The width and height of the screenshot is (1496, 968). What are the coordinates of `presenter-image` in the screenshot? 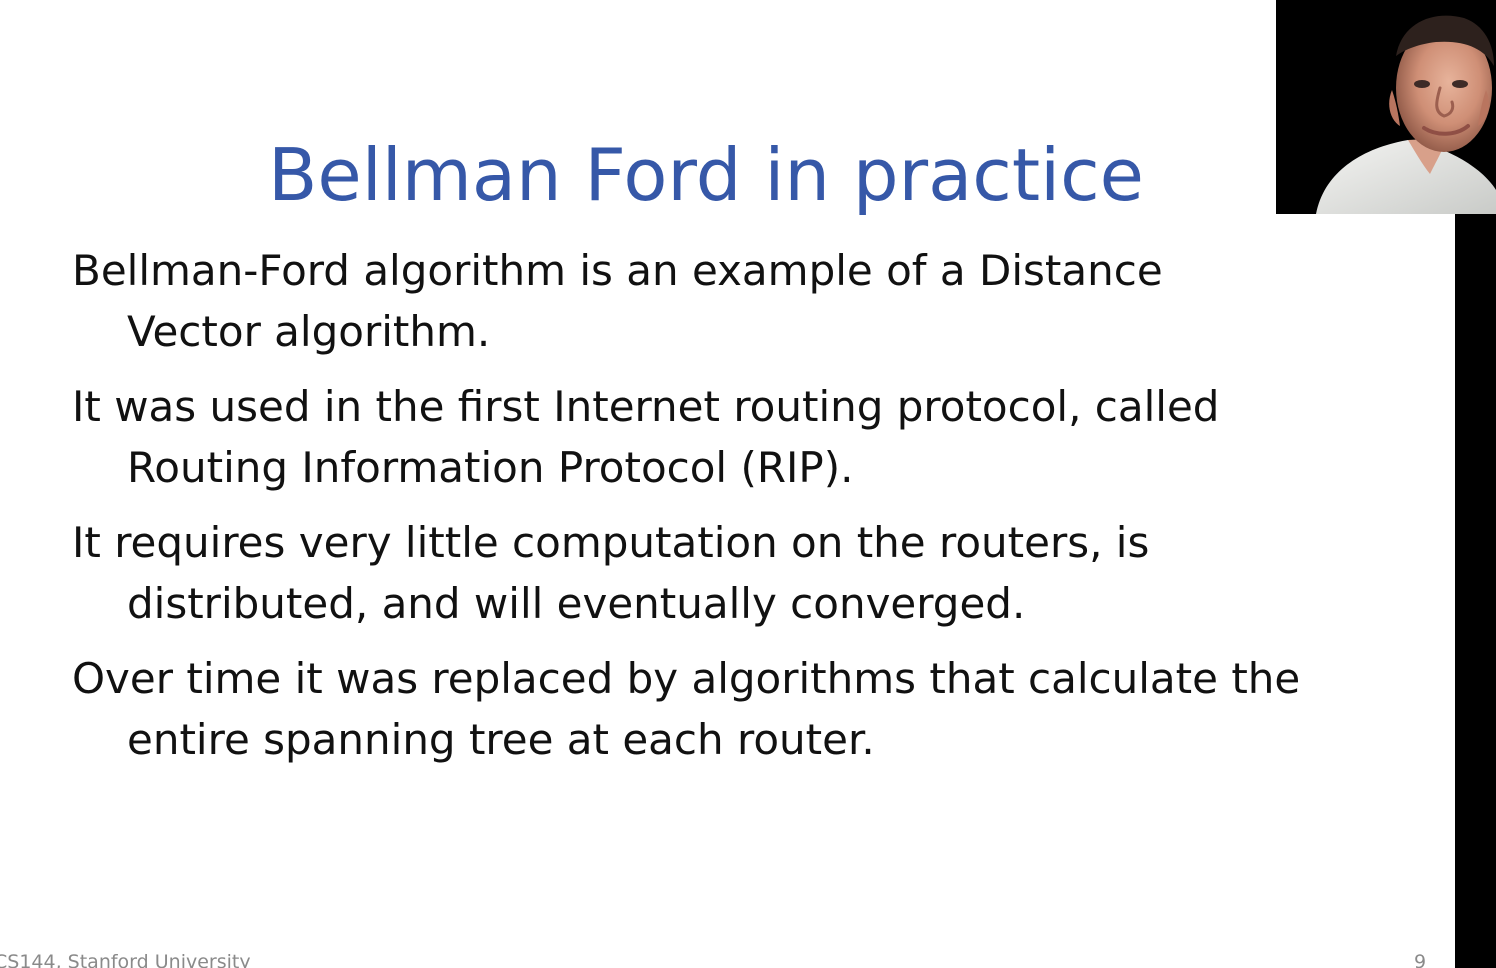 It's located at (1386, 107).